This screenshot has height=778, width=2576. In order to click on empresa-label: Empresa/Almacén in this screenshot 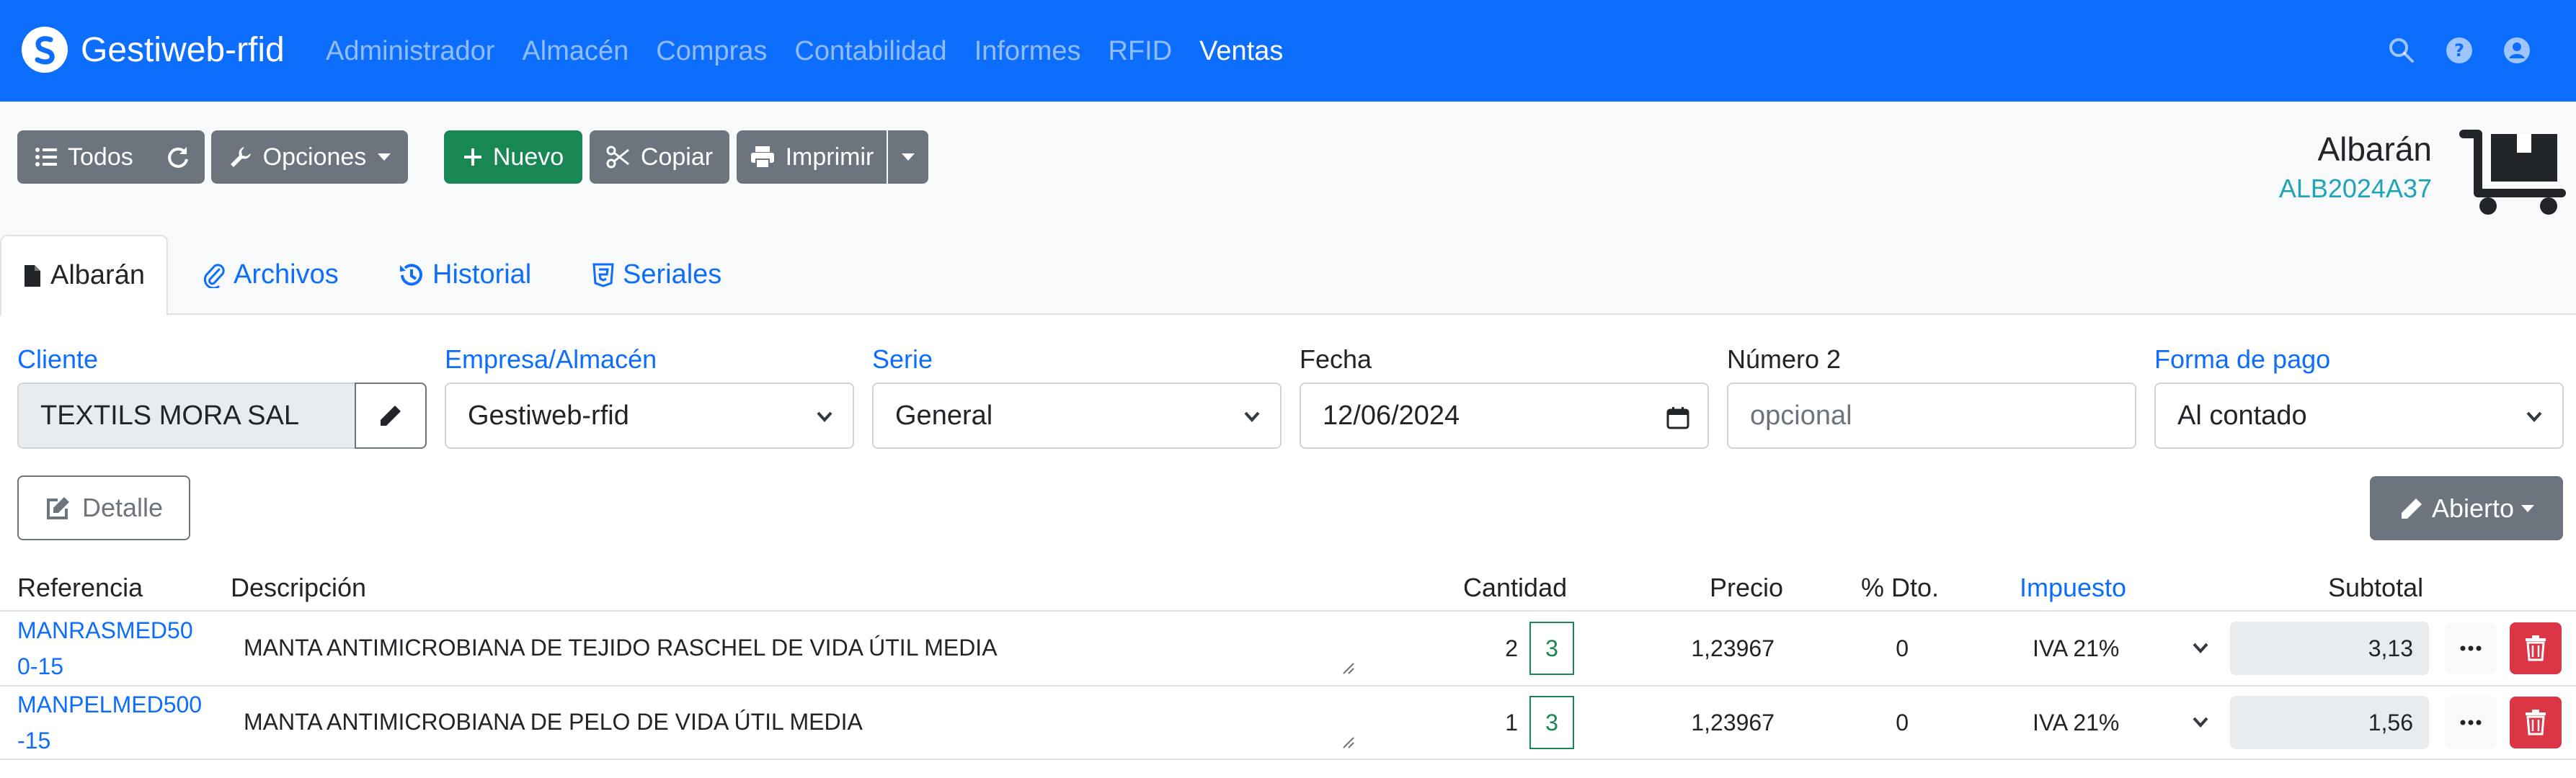, I will do `click(551, 359)`.